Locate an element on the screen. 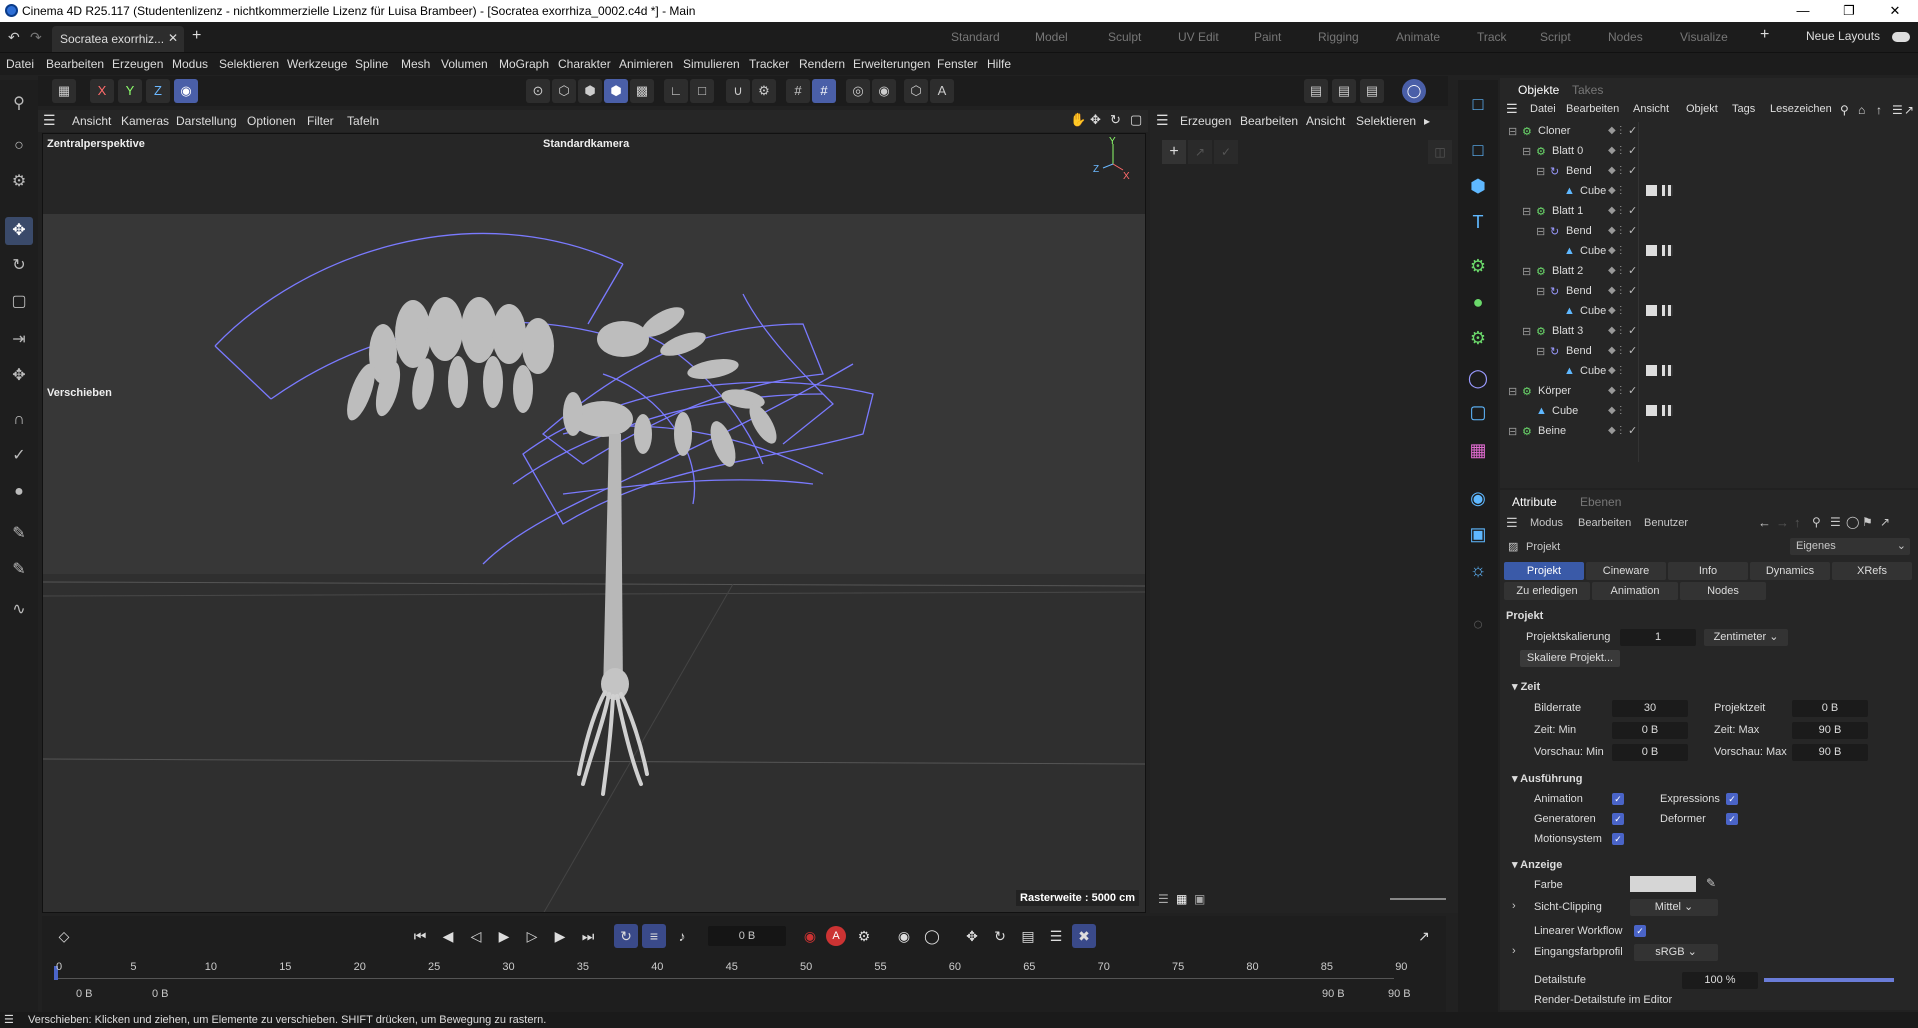 This screenshot has height=1028, width=1918. attributes-menu-benutzer: Benutzer is located at coordinates (1666, 523).